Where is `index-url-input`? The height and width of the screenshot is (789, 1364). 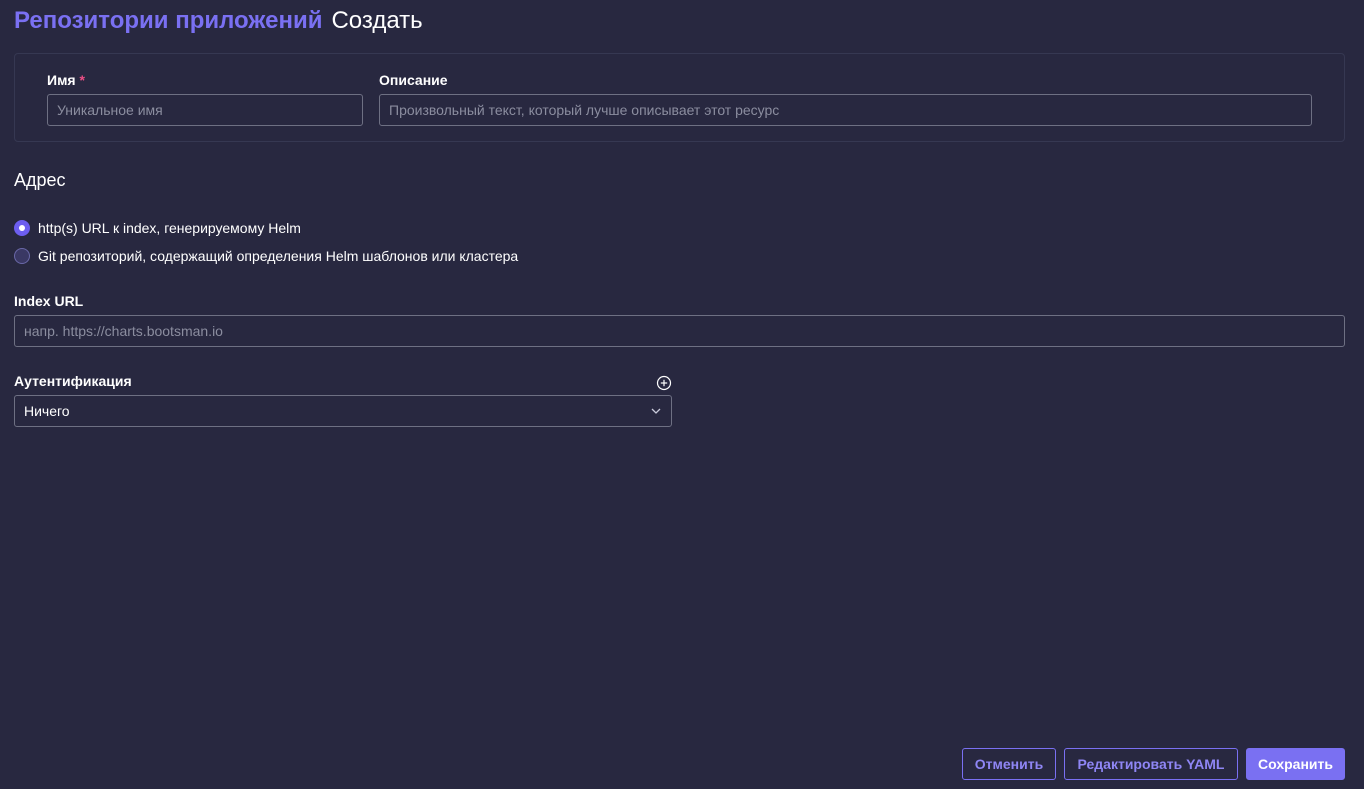
index-url-input is located at coordinates (679, 331).